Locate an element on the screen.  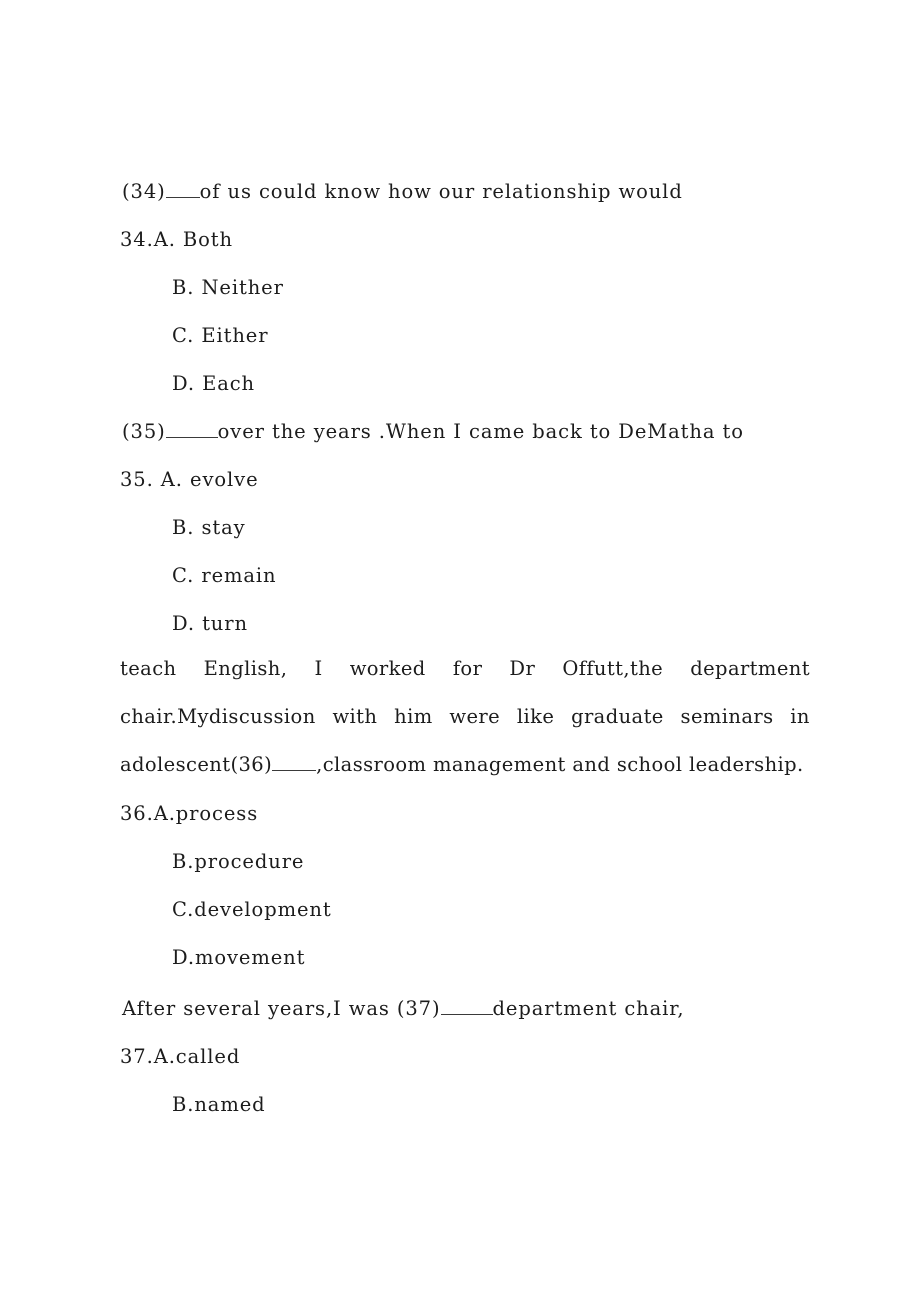
question-37-option-a: 37.A.called is located at coordinates (465, 1057).